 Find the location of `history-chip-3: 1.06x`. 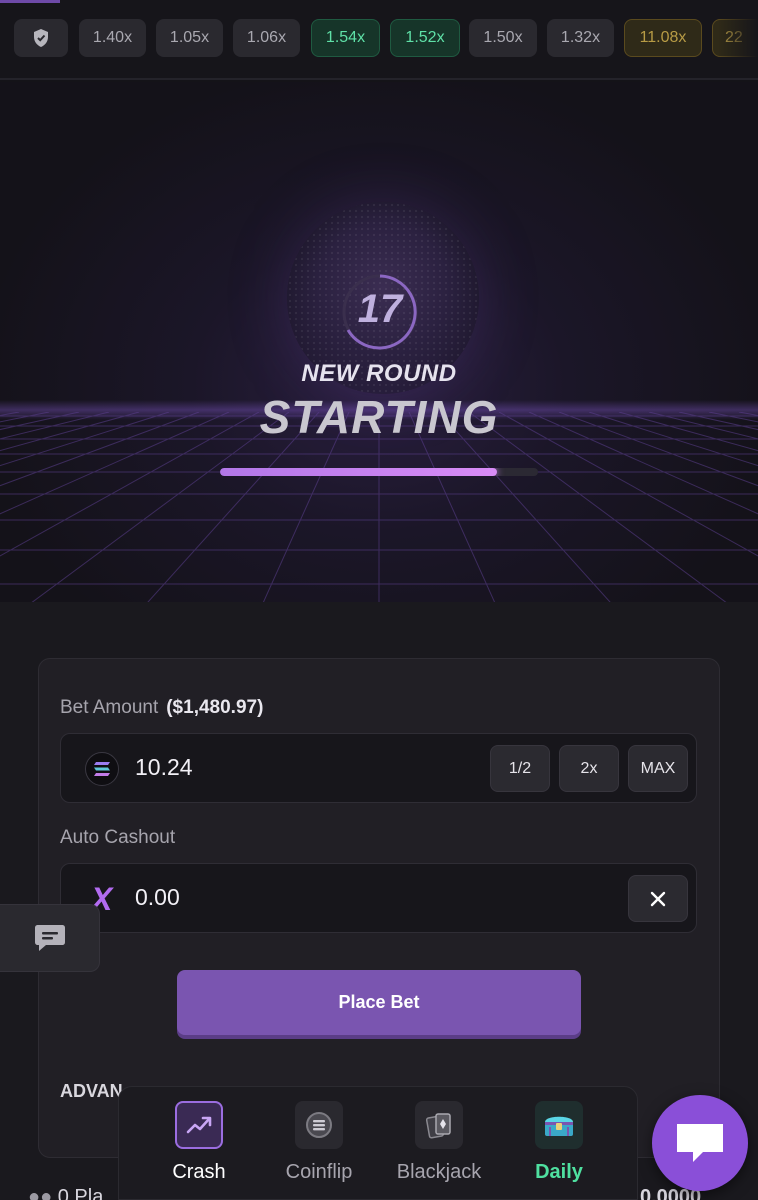

history-chip-3: 1.06x is located at coordinates (266, 38).